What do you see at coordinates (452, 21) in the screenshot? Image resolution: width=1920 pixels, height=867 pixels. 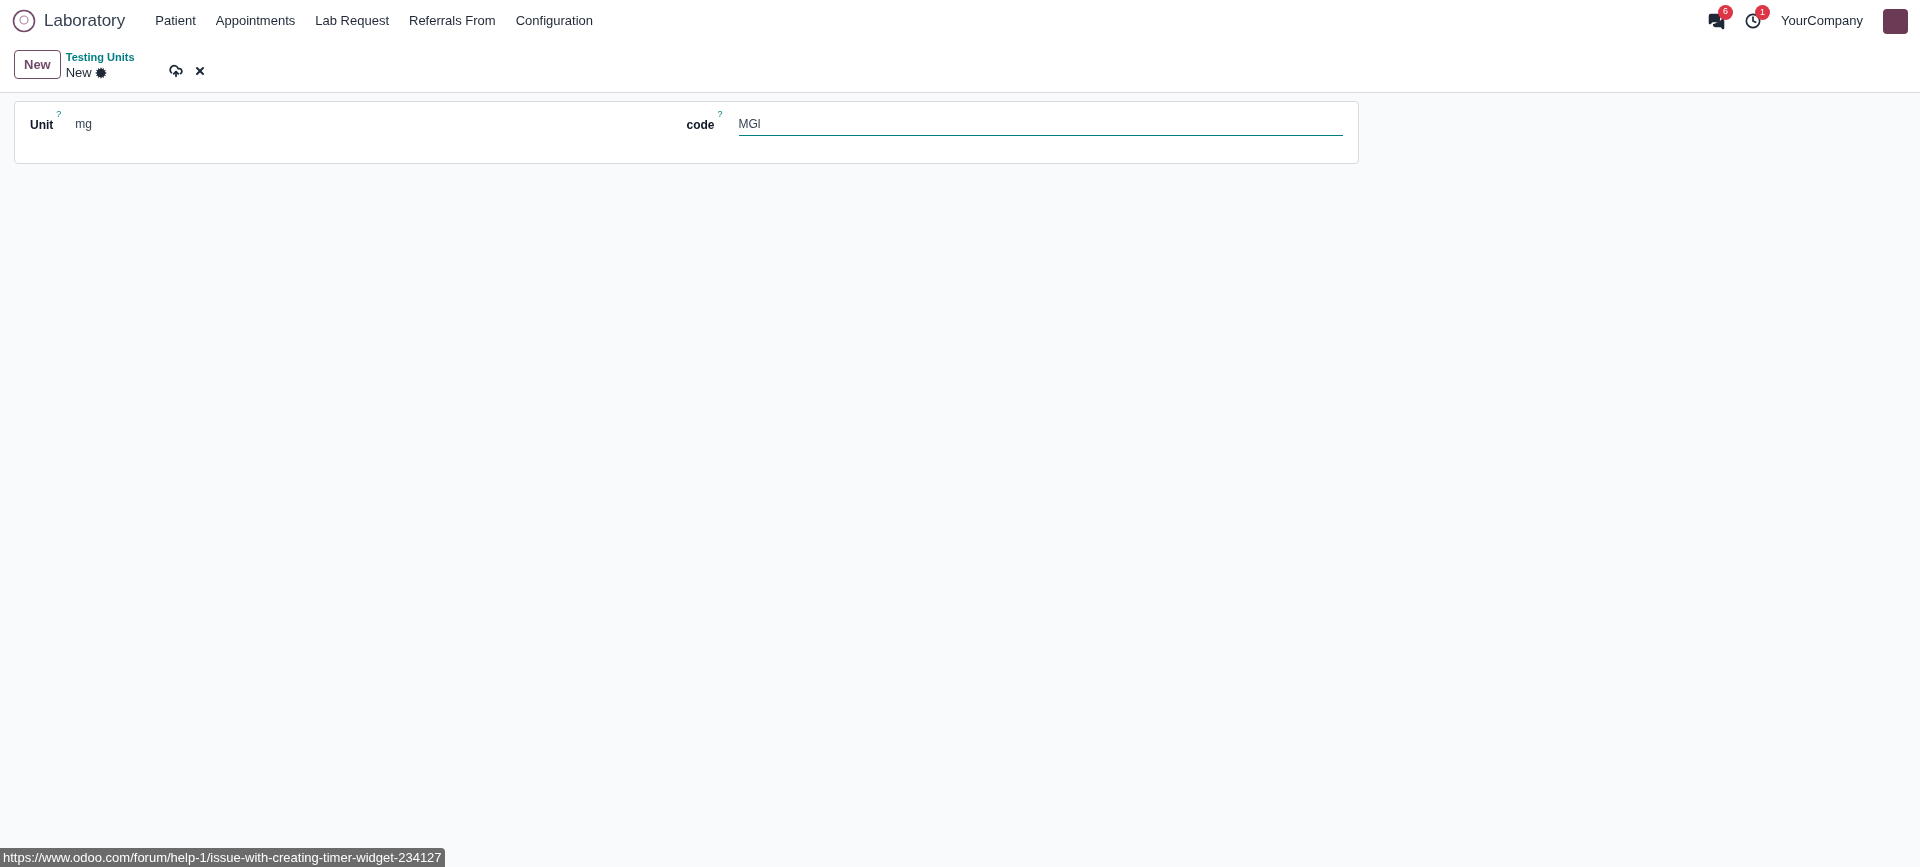 I see `menu-item: Referrals From` at bounding box center [452, 21].